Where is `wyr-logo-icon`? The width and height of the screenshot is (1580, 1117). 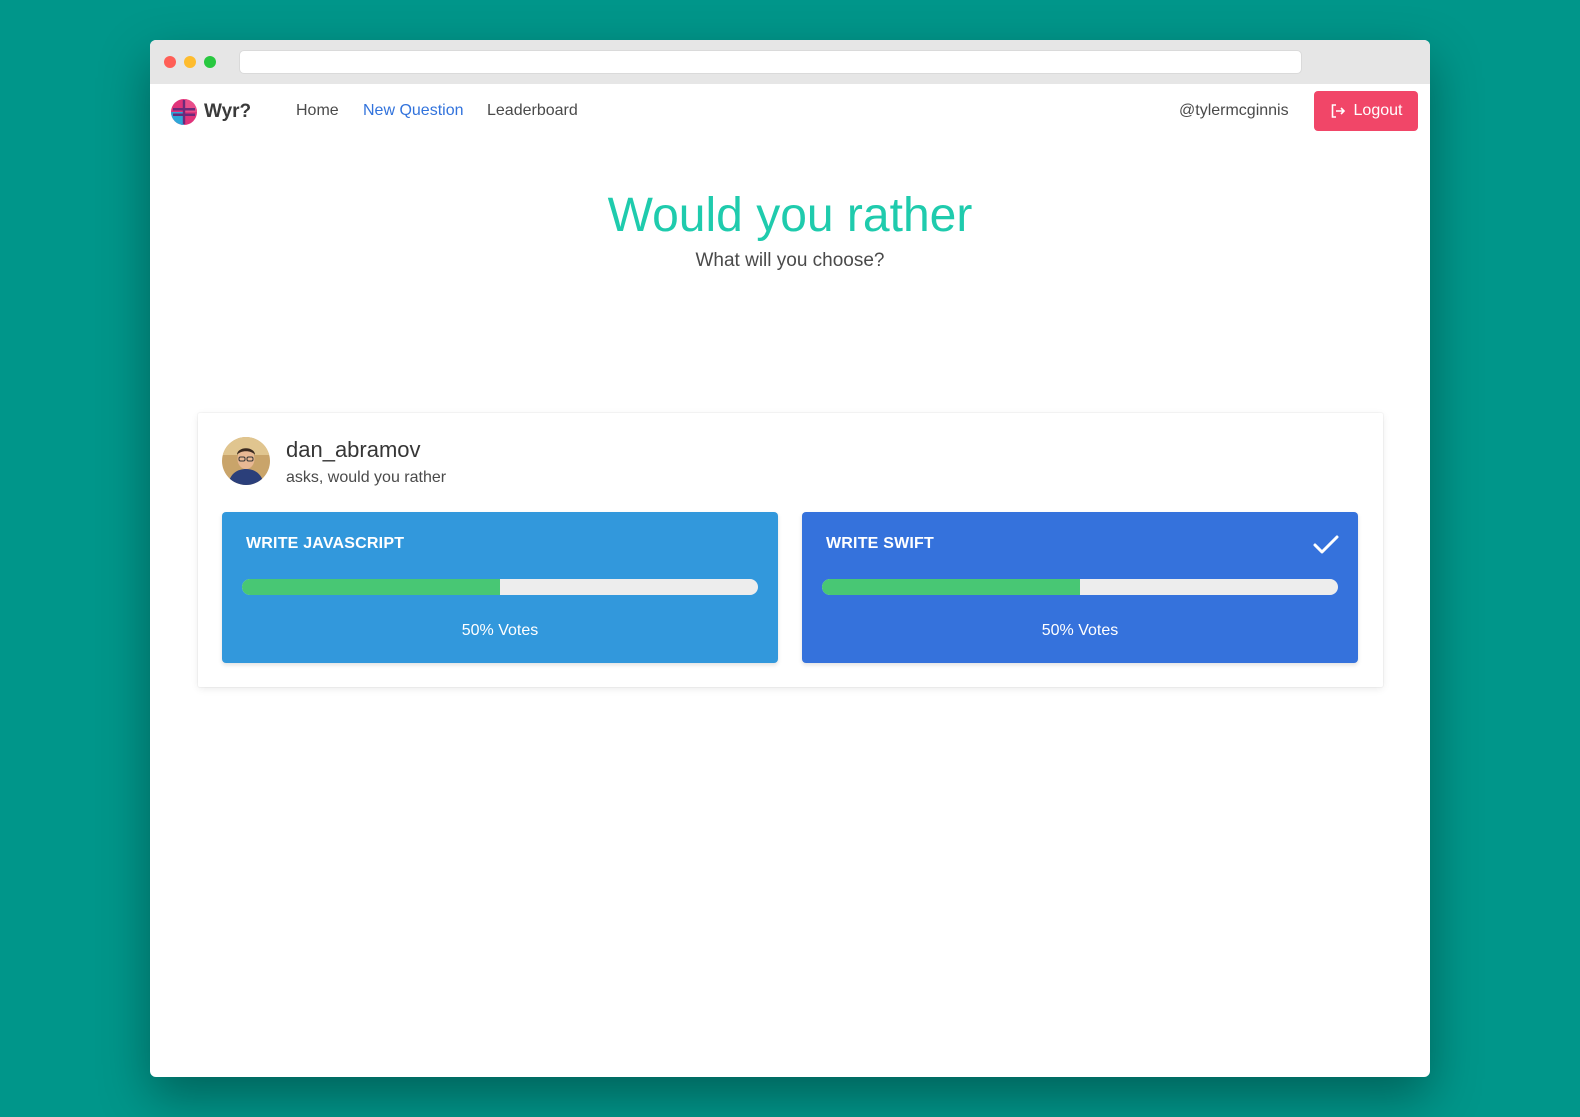 wyr-logo-icon is located at coordinates (184, 112).